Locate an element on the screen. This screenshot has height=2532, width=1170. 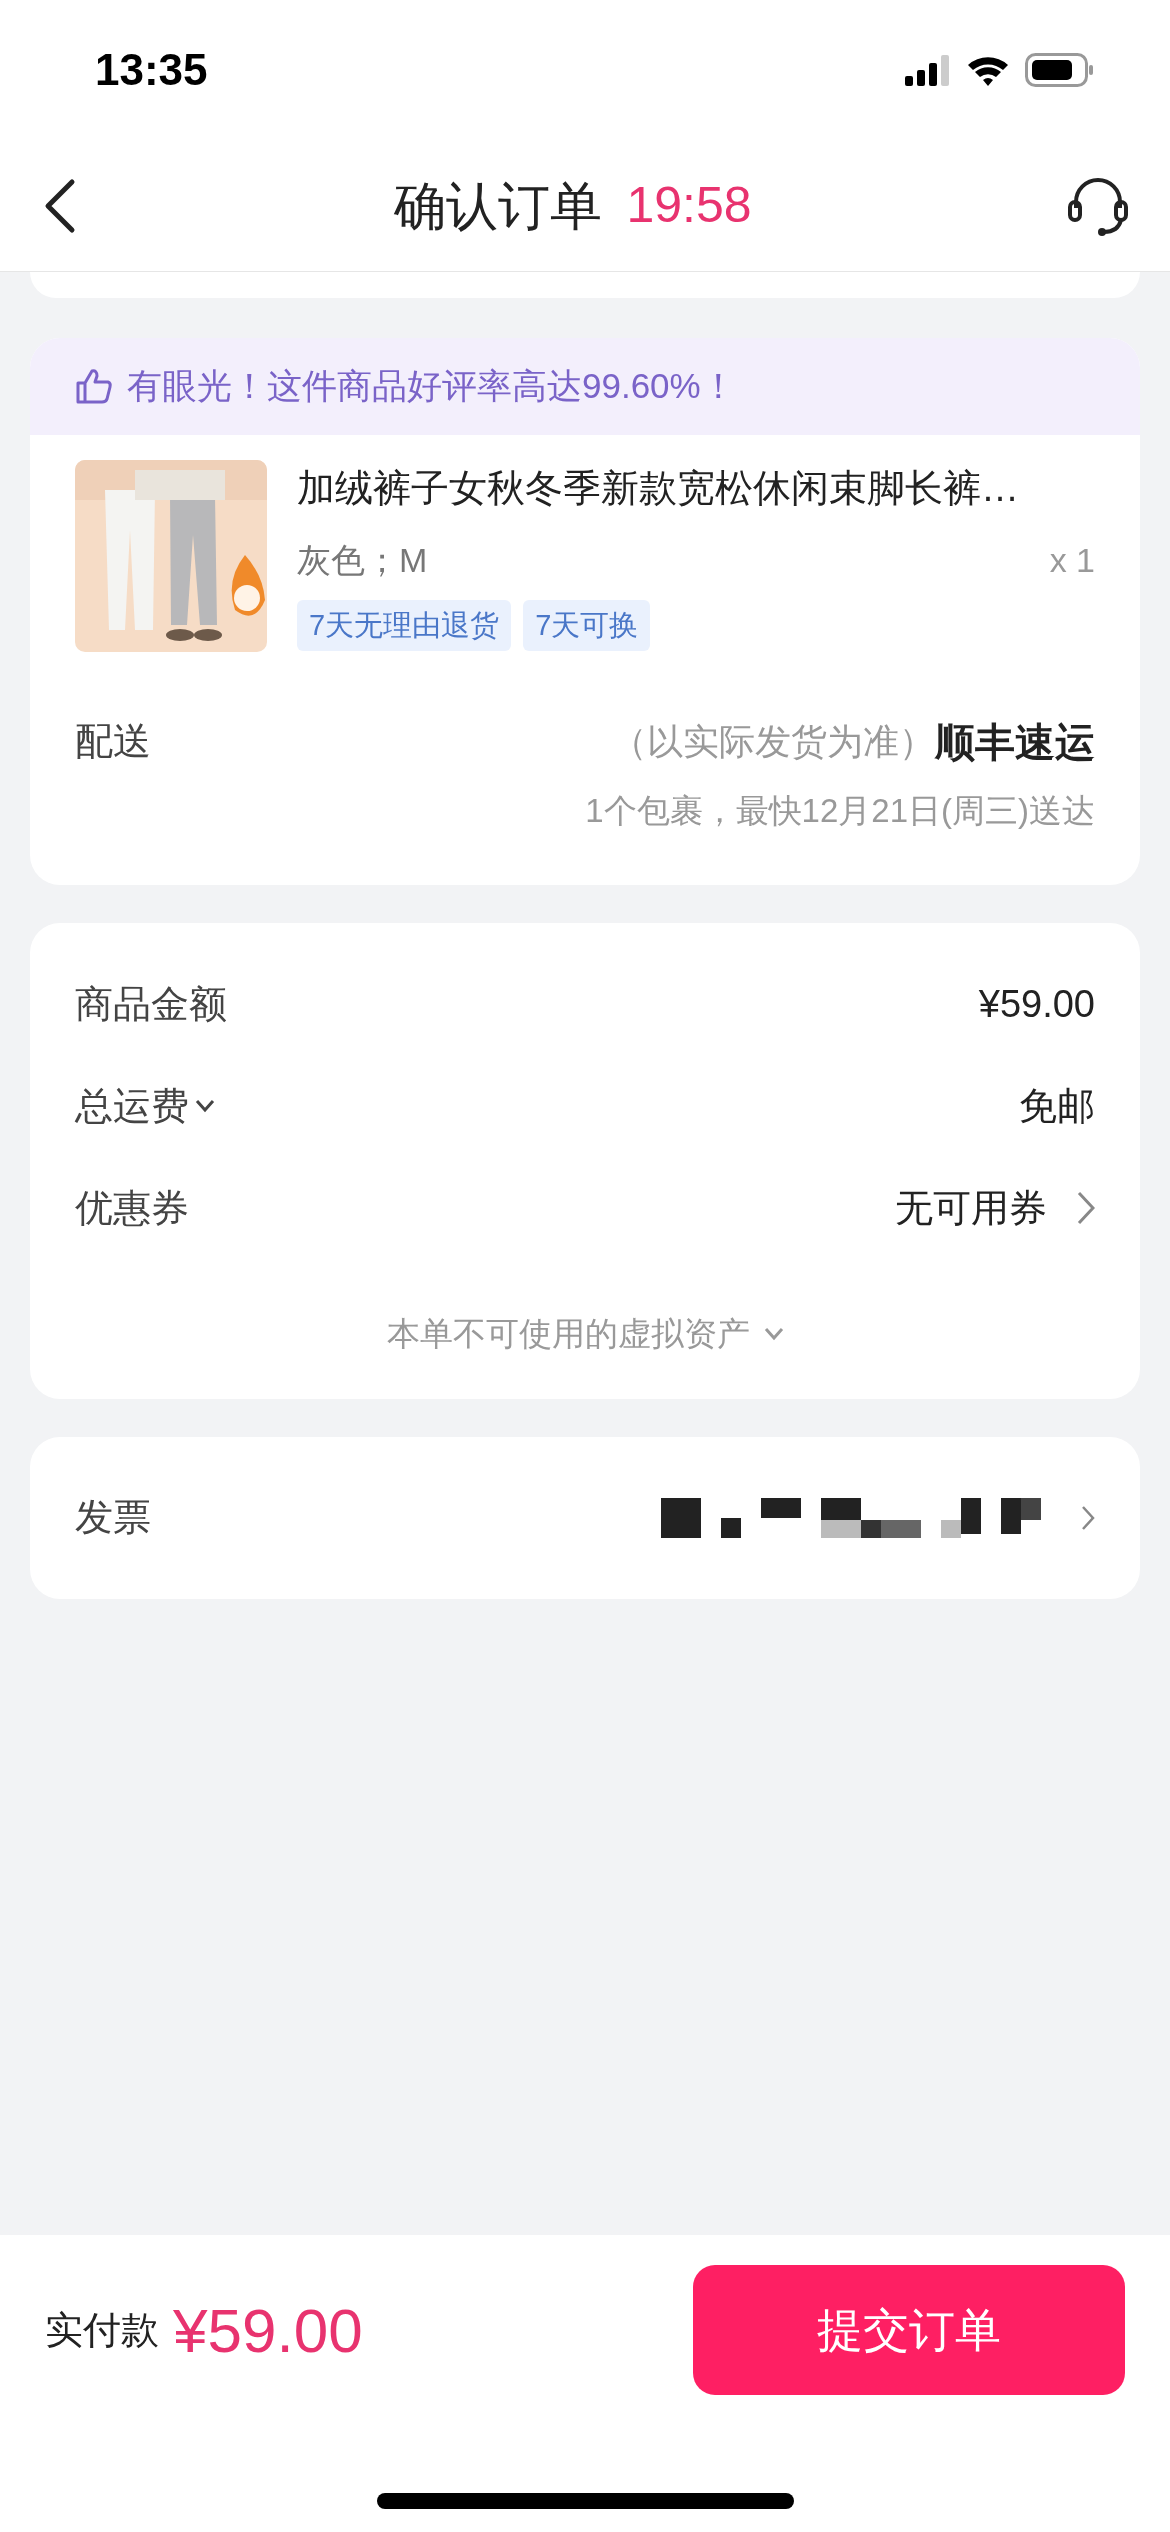
total-label: 实付款 is located at coordinates (102, 2330).